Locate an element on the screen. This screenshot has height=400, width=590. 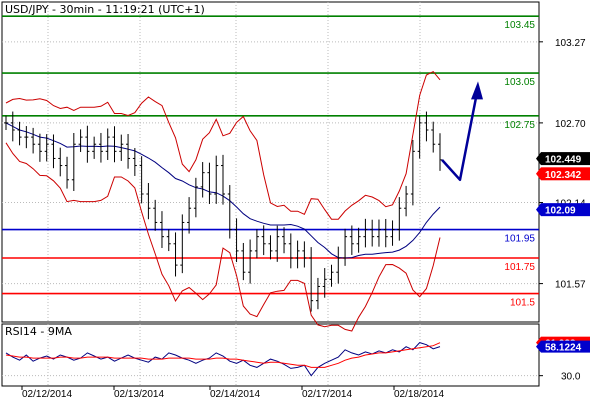
rsi-chart-title: RSI14 - 9MA is located at coordinates (38, 331).